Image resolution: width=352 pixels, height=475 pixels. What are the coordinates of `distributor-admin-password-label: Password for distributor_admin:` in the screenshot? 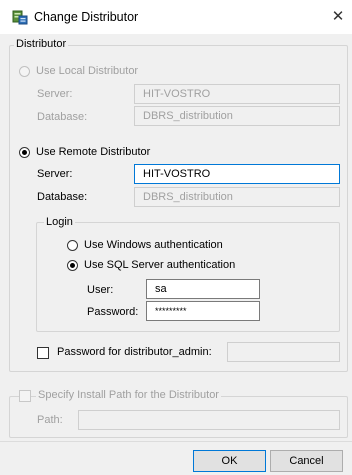 It's located at (134, 352).